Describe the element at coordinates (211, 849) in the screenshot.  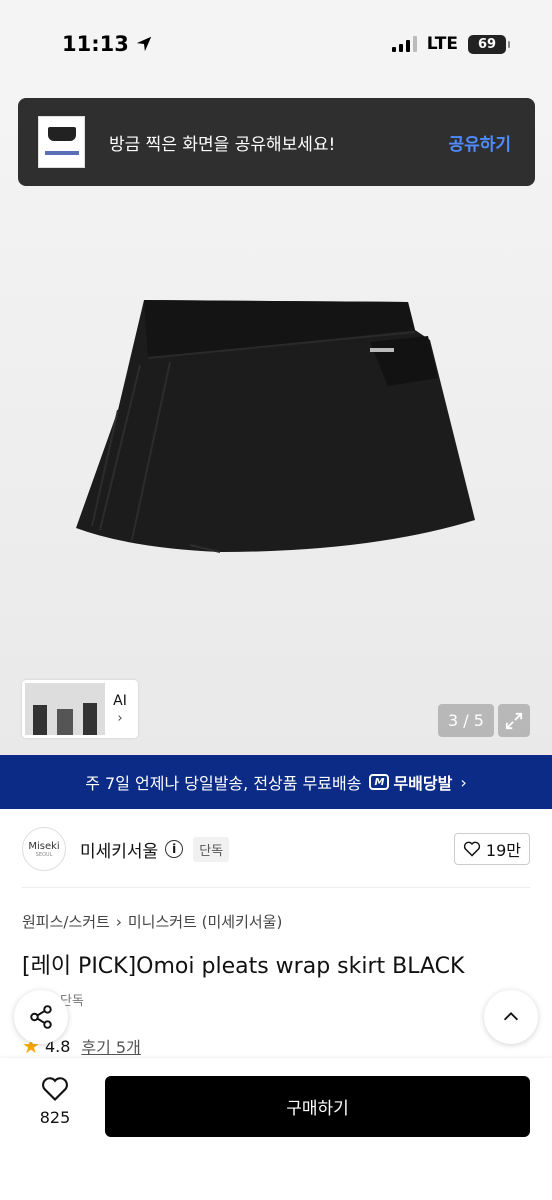
I see `exclusive-badge: 단독` at that location.